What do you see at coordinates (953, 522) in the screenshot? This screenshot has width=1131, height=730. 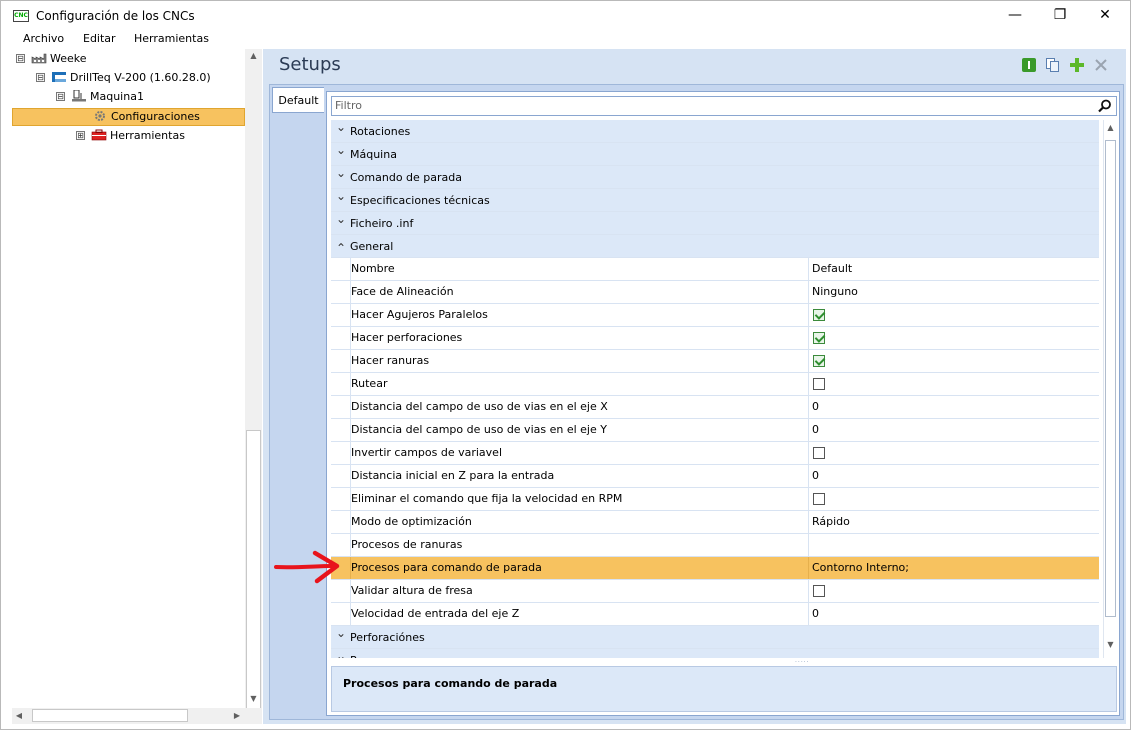 I see `property-value: Rápido` at bounding box center [953, 522].